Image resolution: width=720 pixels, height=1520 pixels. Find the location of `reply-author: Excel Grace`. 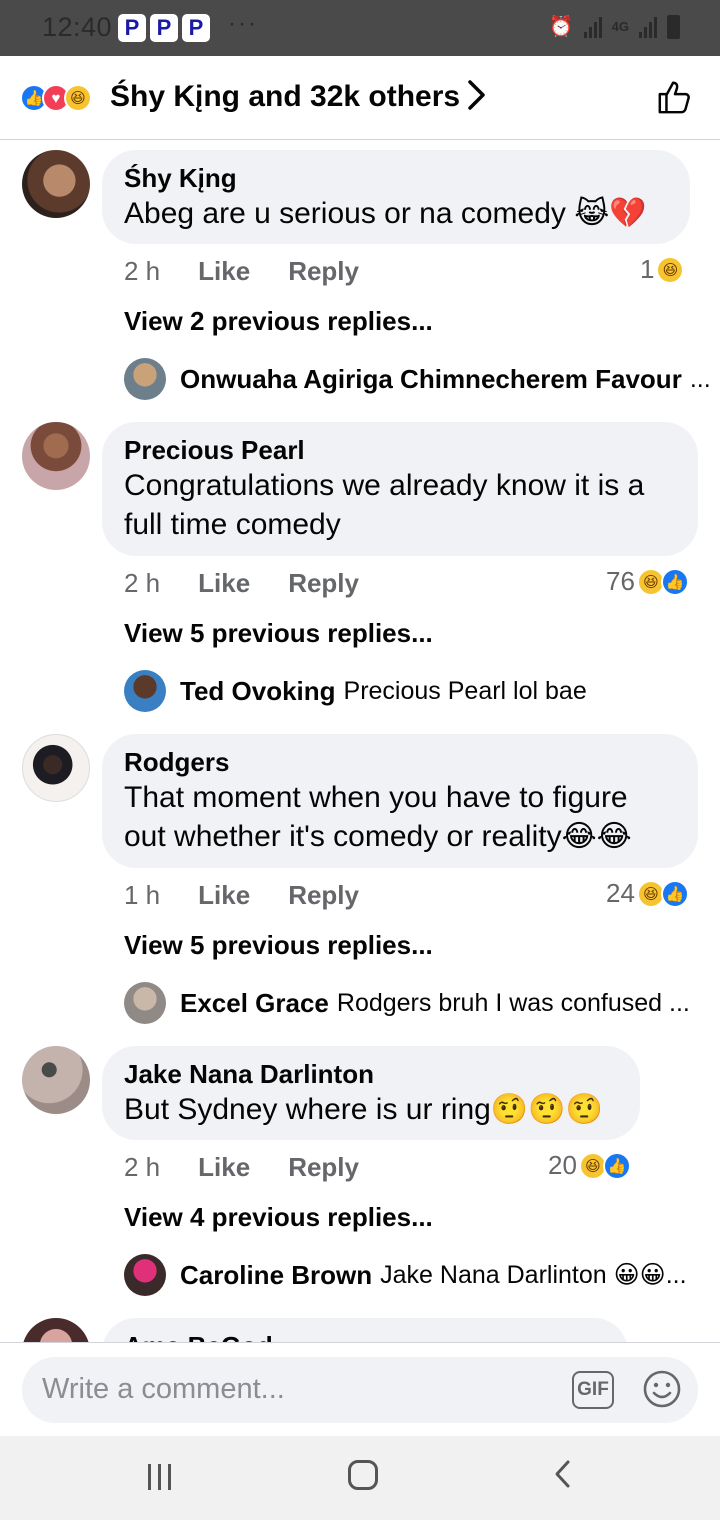

reply-author: Excel Grace is located at coordinates (254, 1003).